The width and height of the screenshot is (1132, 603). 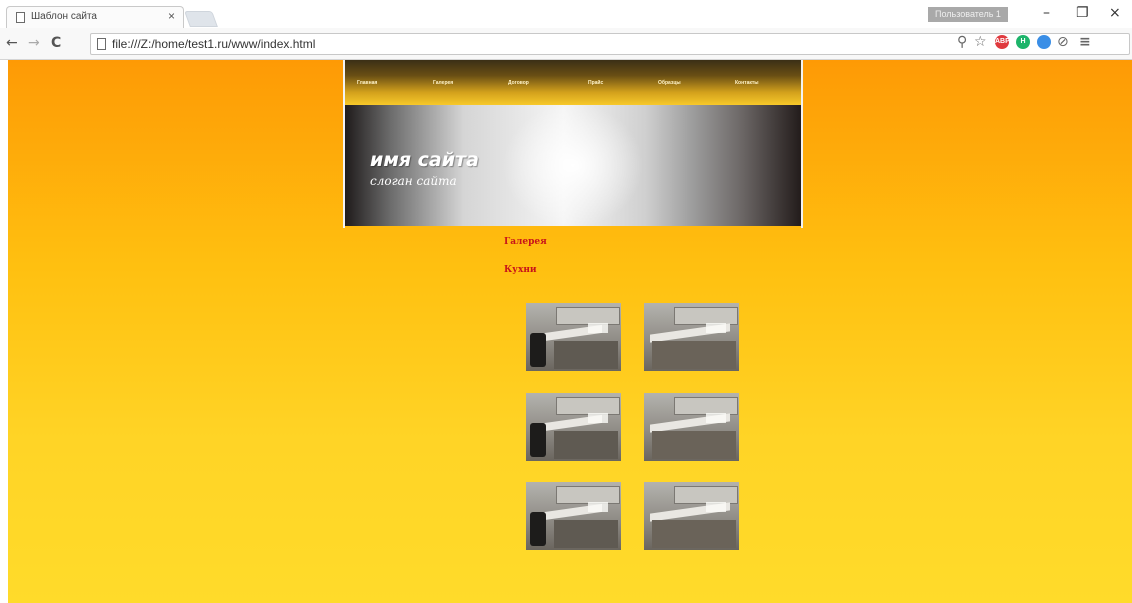 I want to click on close-window-icon: ×, so click(x=1115, y=13).